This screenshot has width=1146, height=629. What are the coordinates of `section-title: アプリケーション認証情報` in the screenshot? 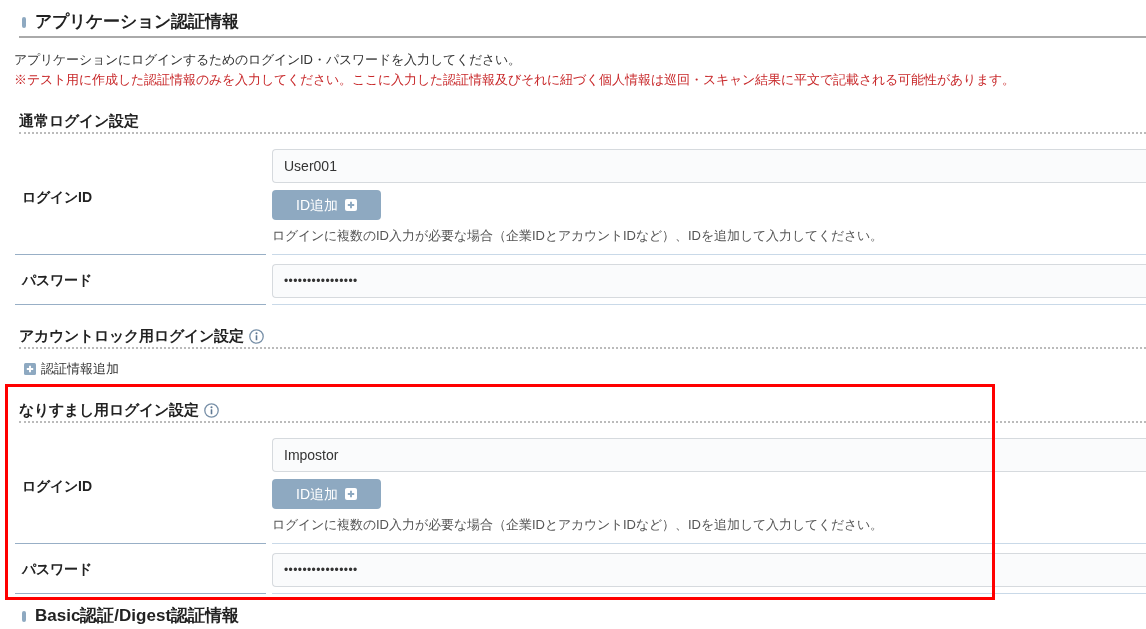 It's located at (137, 22).